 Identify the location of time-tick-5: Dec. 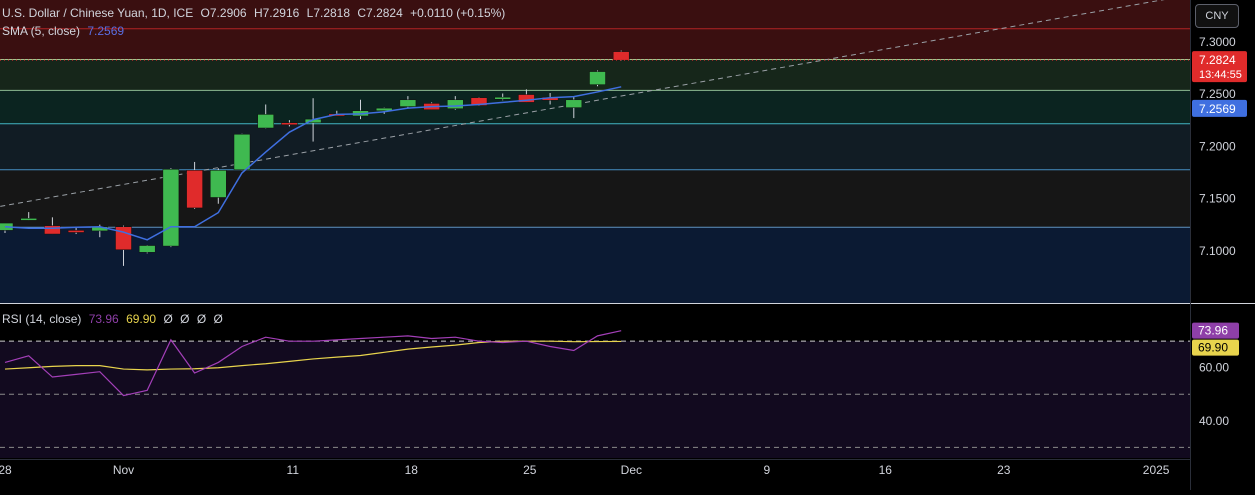
(631, 470).